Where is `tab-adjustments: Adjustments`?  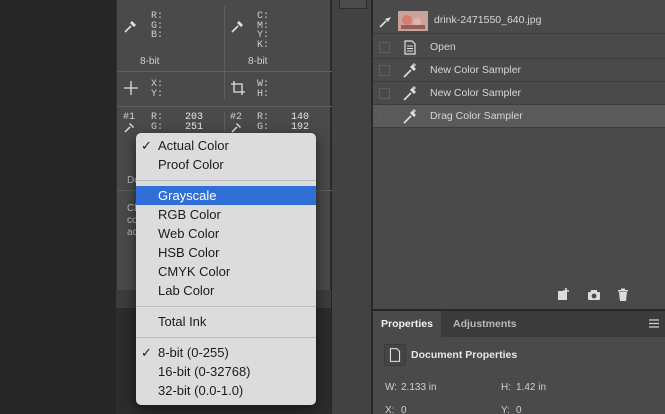
tab-adjustments: Adjustments is located at coordinates (485, 324).